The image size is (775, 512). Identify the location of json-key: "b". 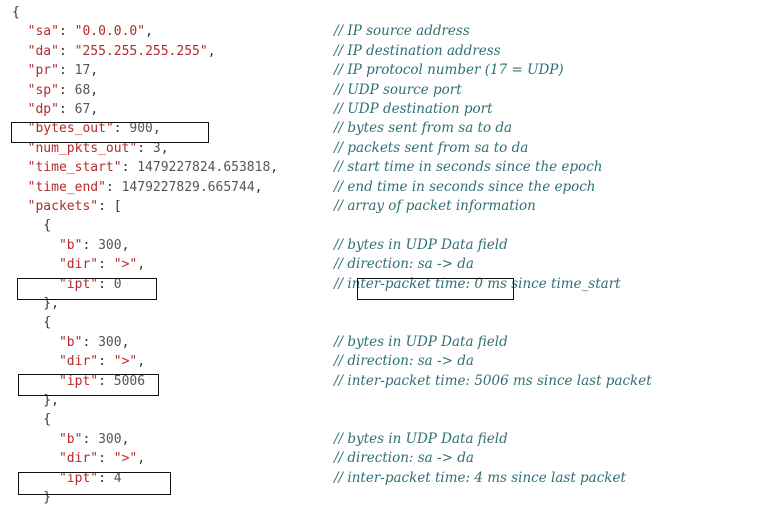
(70, 245).